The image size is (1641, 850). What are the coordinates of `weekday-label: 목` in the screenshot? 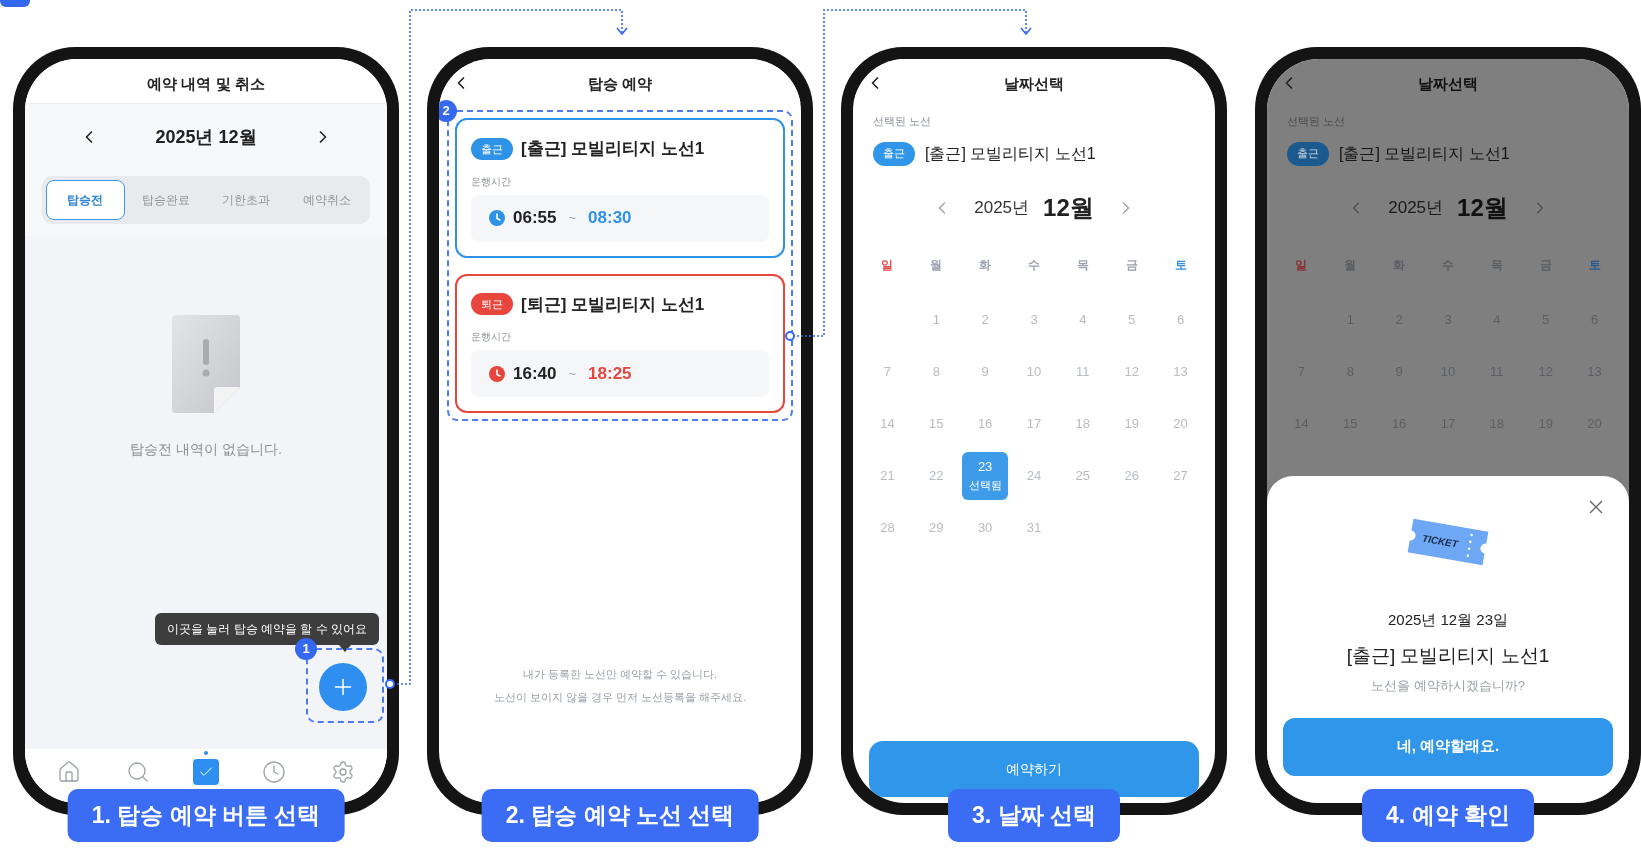 It's located at (1082, 265).